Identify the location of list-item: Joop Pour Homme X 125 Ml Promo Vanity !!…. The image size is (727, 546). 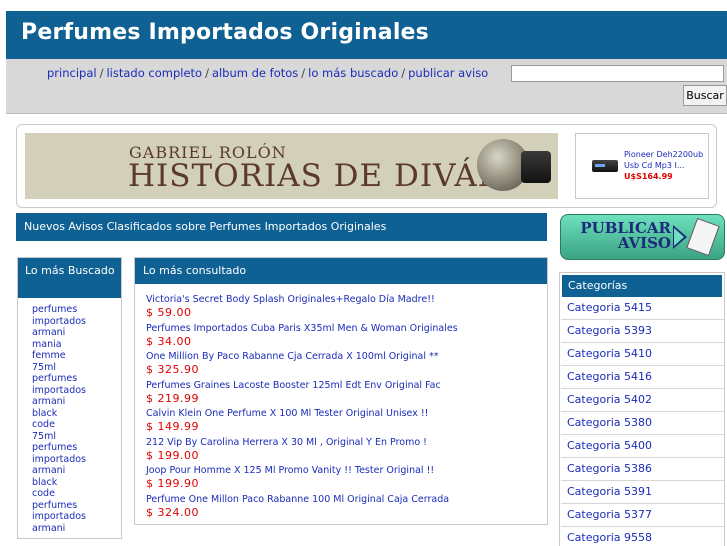
(346, 479).